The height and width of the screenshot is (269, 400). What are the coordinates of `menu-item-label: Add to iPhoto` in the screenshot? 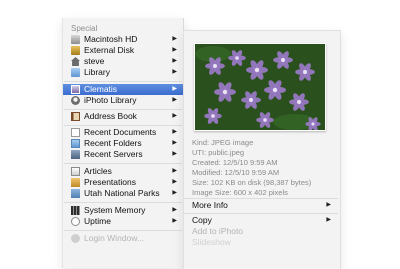 It's located at (218, 231).